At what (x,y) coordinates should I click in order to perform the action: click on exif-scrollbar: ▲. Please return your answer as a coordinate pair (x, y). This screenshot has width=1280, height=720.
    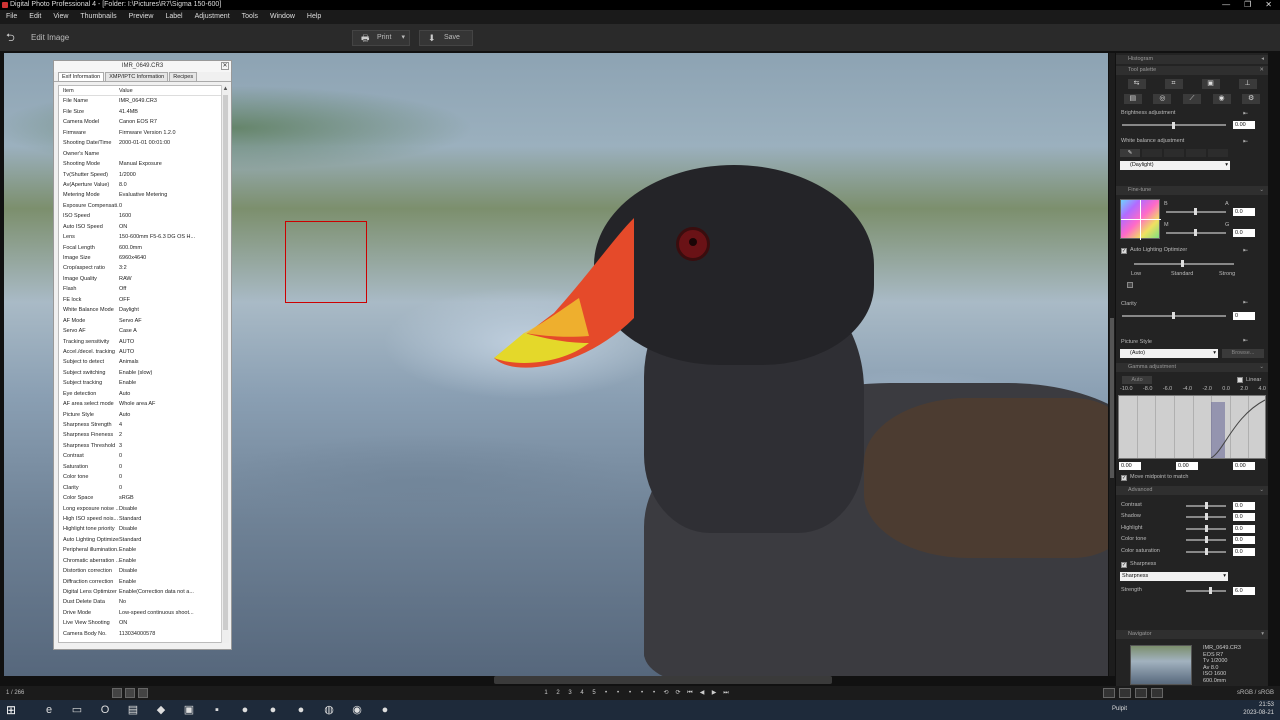
    Looking at the image, I should click on (225, 364).